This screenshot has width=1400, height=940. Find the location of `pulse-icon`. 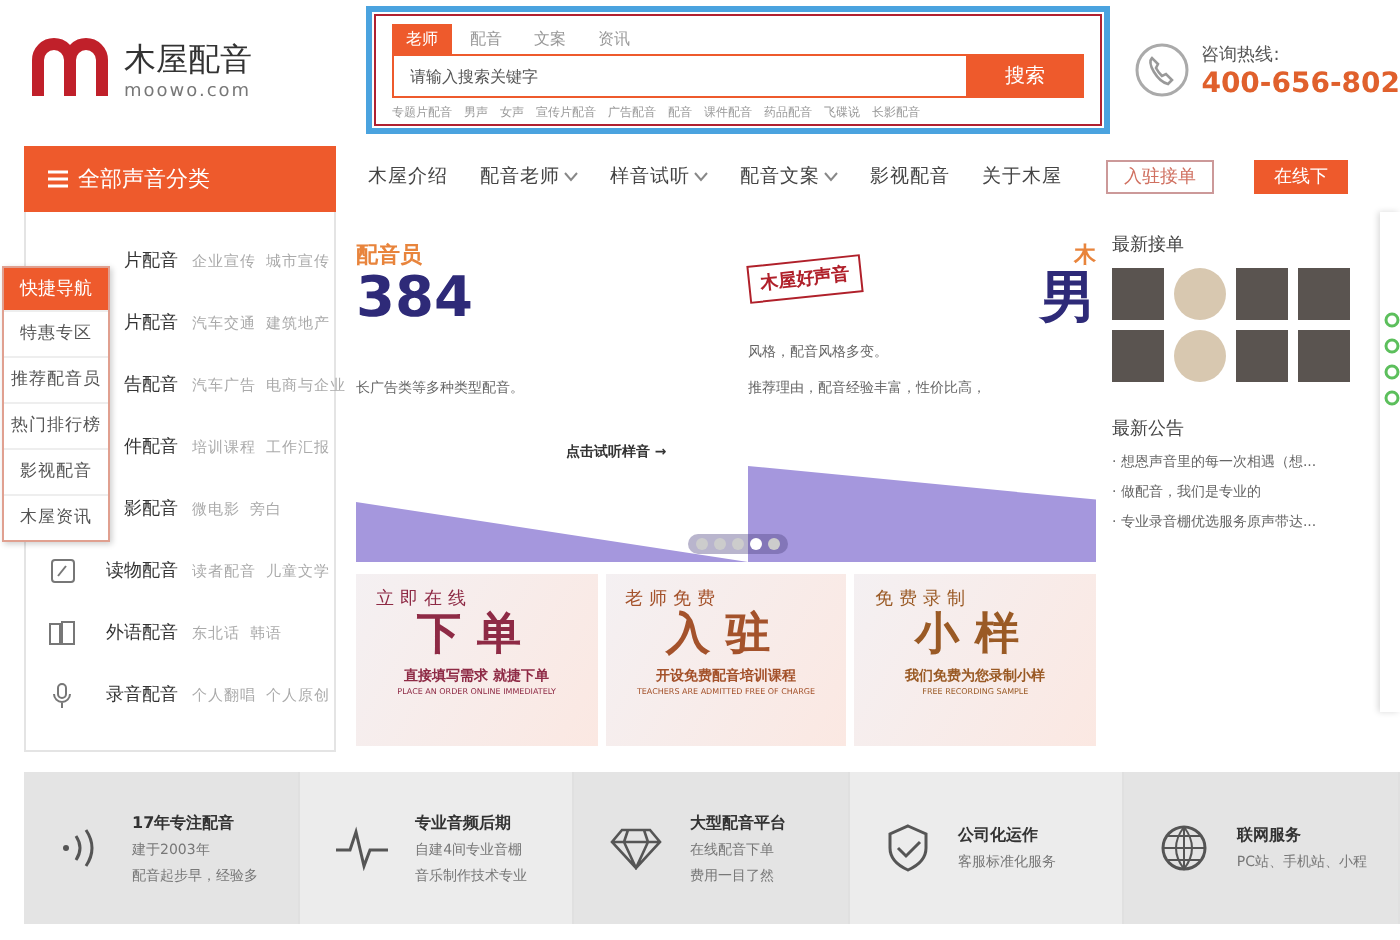

pulse-icon is located at coordinates (361, 848).